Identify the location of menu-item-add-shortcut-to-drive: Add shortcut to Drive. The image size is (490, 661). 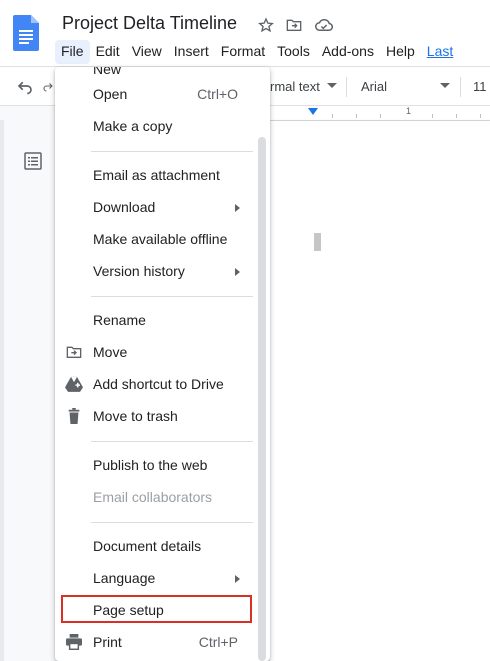
(158, 384).